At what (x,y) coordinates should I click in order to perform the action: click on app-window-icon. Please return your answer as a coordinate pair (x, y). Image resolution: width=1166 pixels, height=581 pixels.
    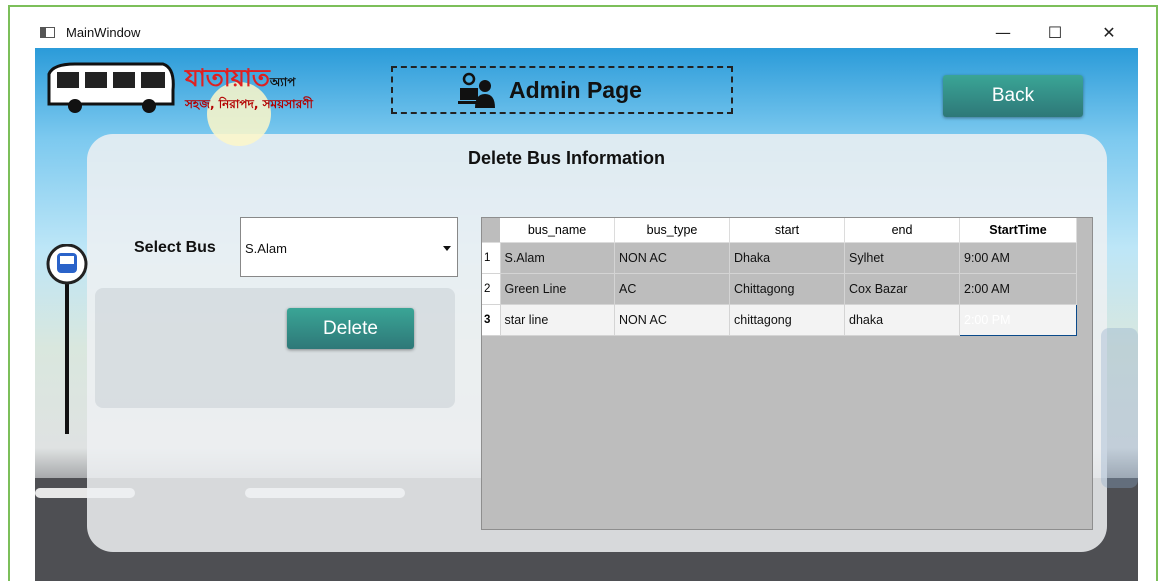
    Looking at the image, I should click on (47, 32).